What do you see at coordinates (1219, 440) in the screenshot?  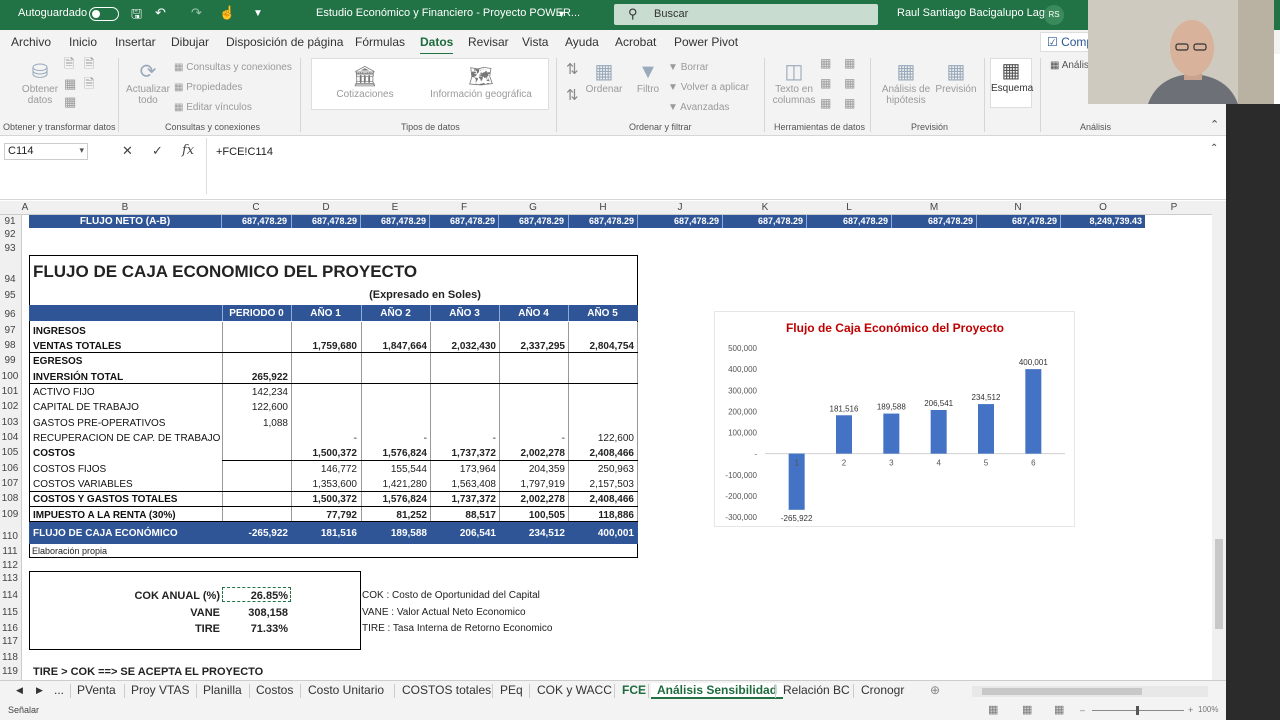 I see `vertical-scrollbar` at bounding box center [1219, 440].